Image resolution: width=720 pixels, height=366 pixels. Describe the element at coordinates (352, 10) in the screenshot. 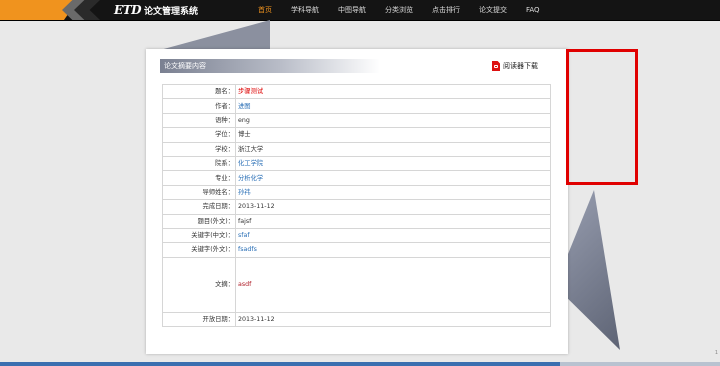

I see `nav-clc: 中图导航` at that location.